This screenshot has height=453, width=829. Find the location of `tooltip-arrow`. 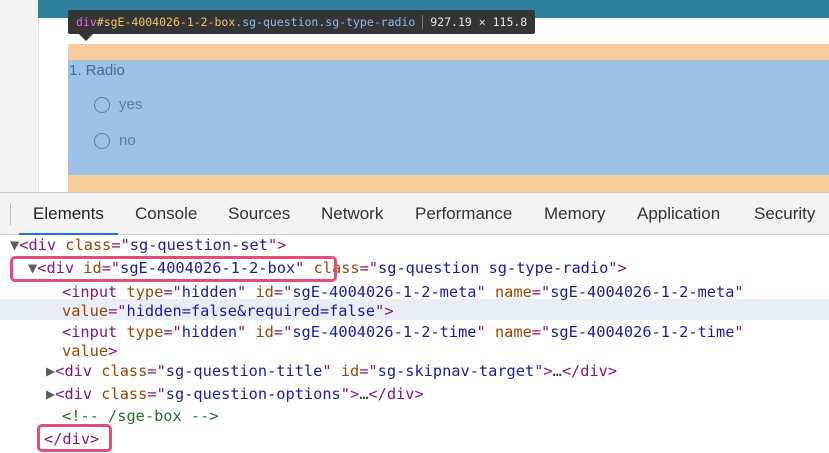

tooltip-arrow is located at coordinates (86, 37).